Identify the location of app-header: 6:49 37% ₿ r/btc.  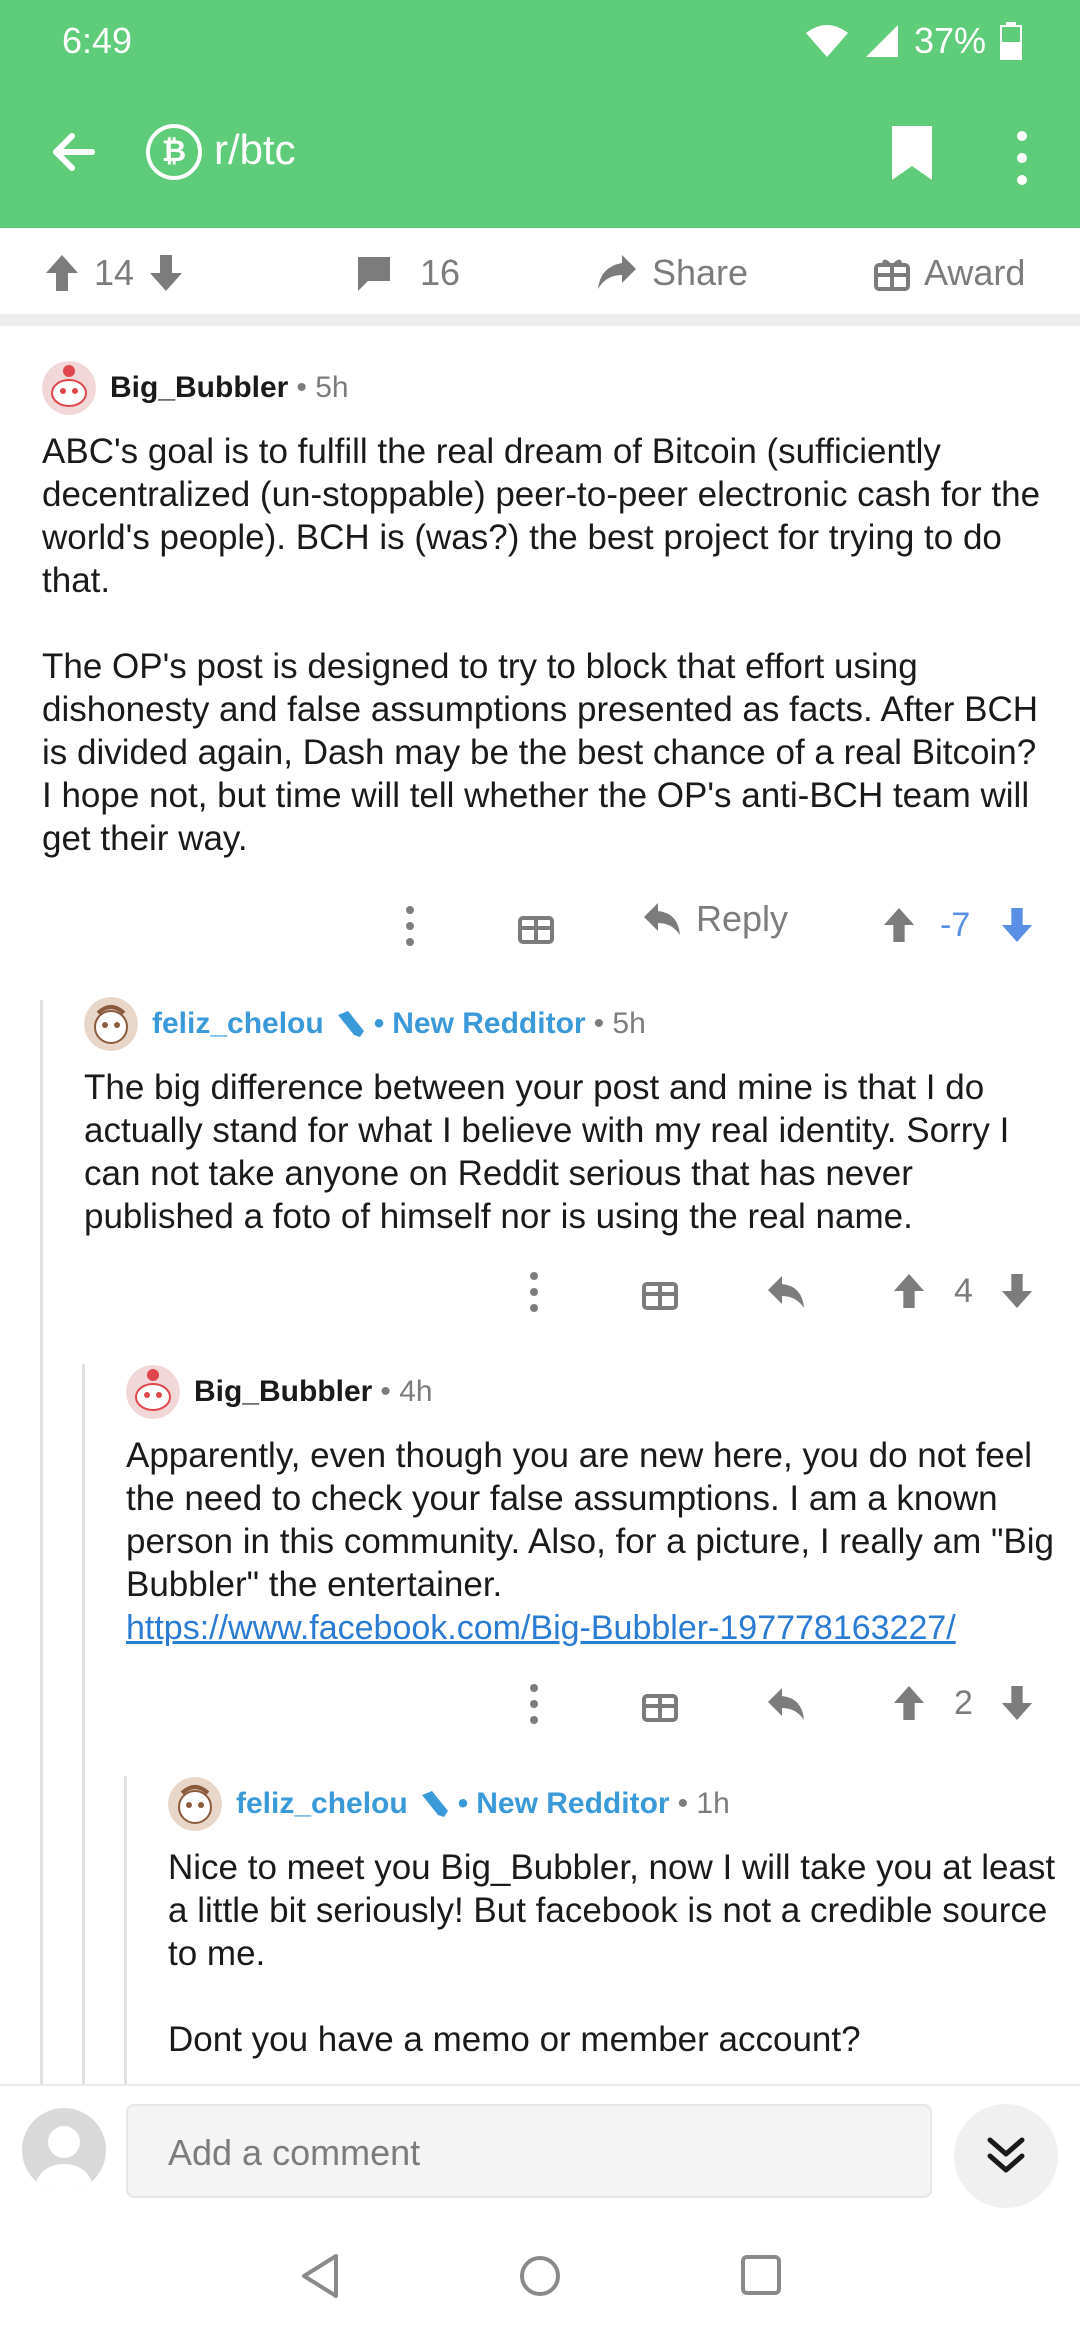
(540, 114).